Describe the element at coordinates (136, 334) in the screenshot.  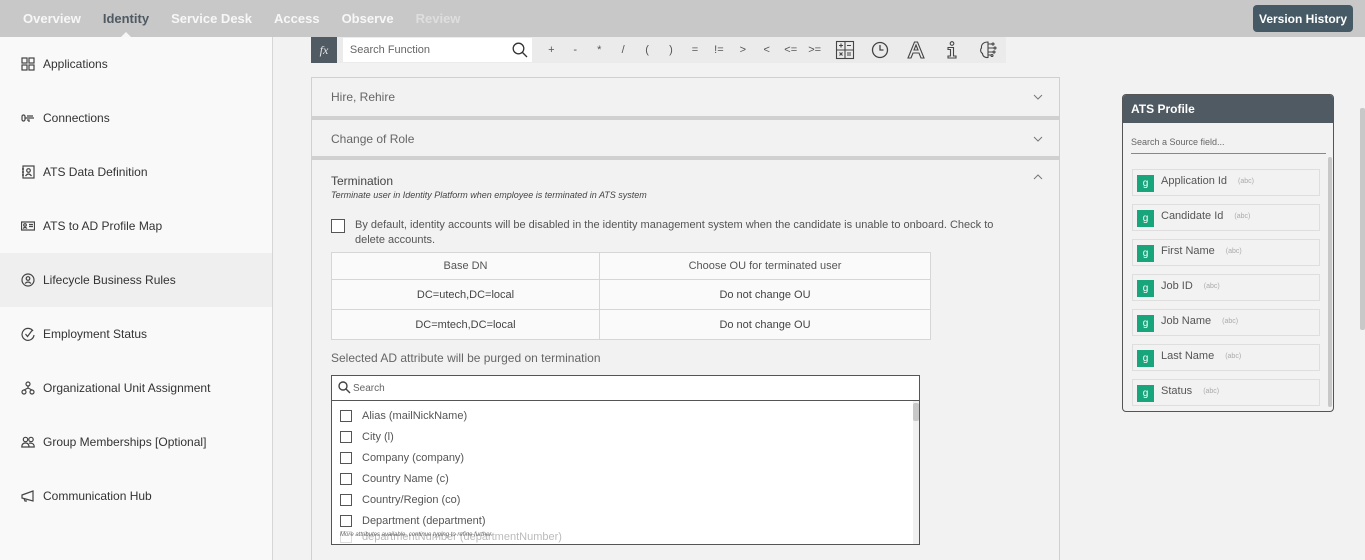
I see `sidebar-item-employment-status: Employment Status` at that location.